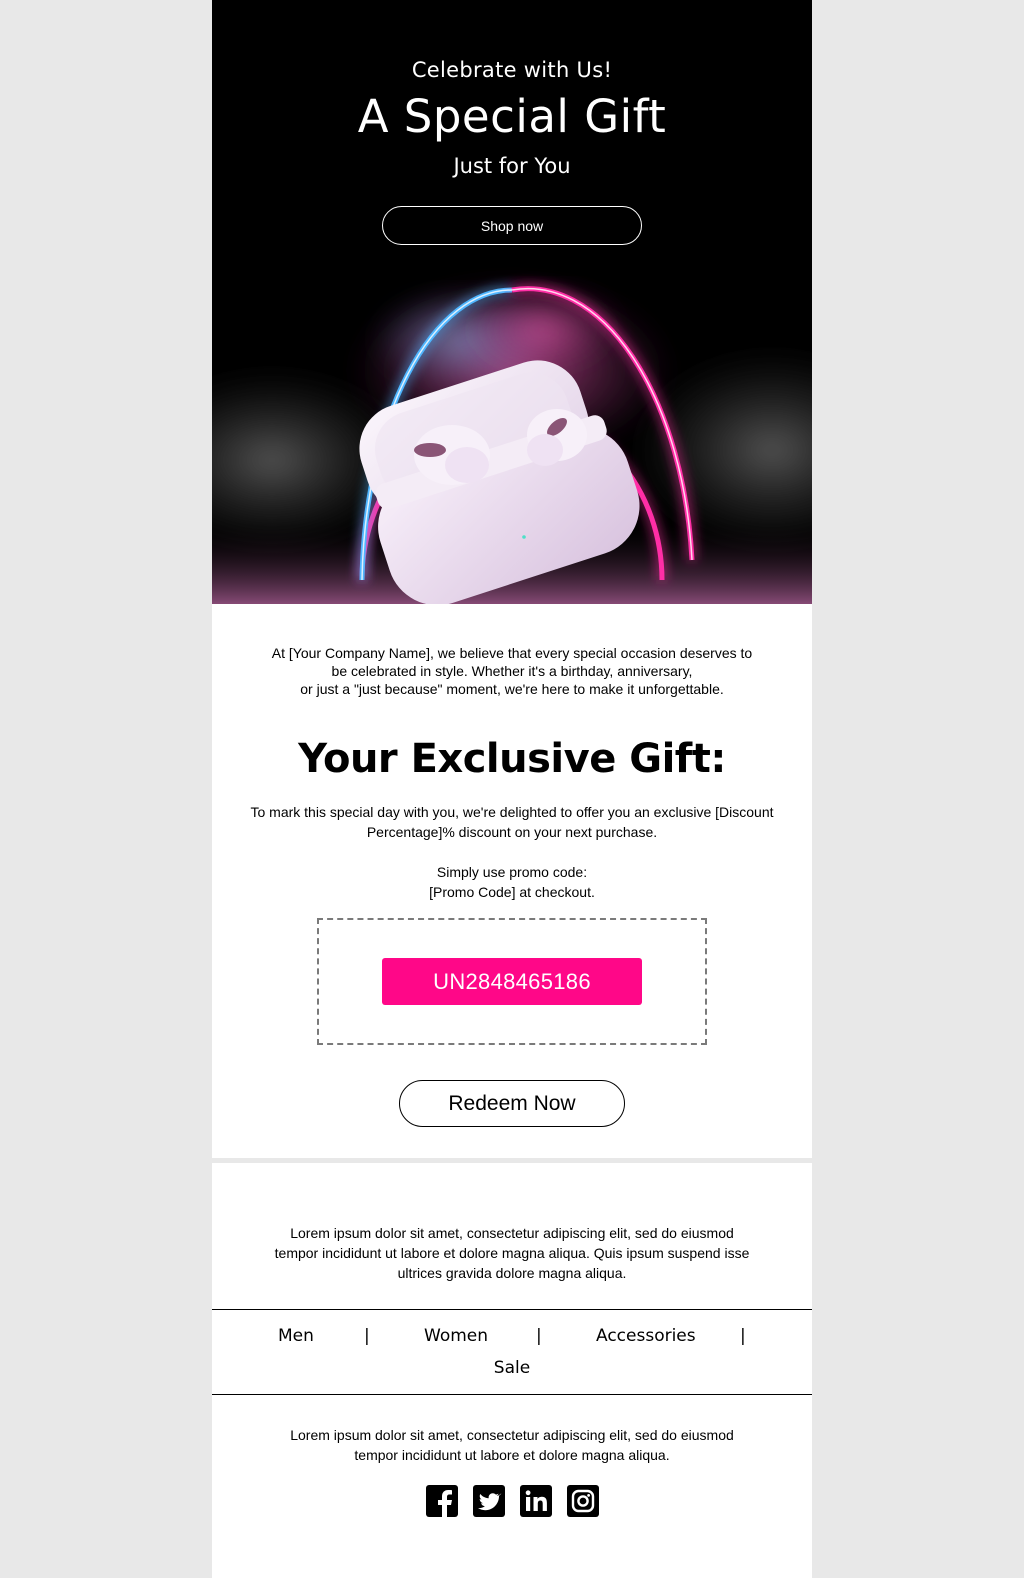 The height and width of the screenshot is (1578, 1024). Describe the element at coordinates (512, 1352) in the screenshot. I see `footer-nav: Men | Women | Accessories | Sale` at that location.